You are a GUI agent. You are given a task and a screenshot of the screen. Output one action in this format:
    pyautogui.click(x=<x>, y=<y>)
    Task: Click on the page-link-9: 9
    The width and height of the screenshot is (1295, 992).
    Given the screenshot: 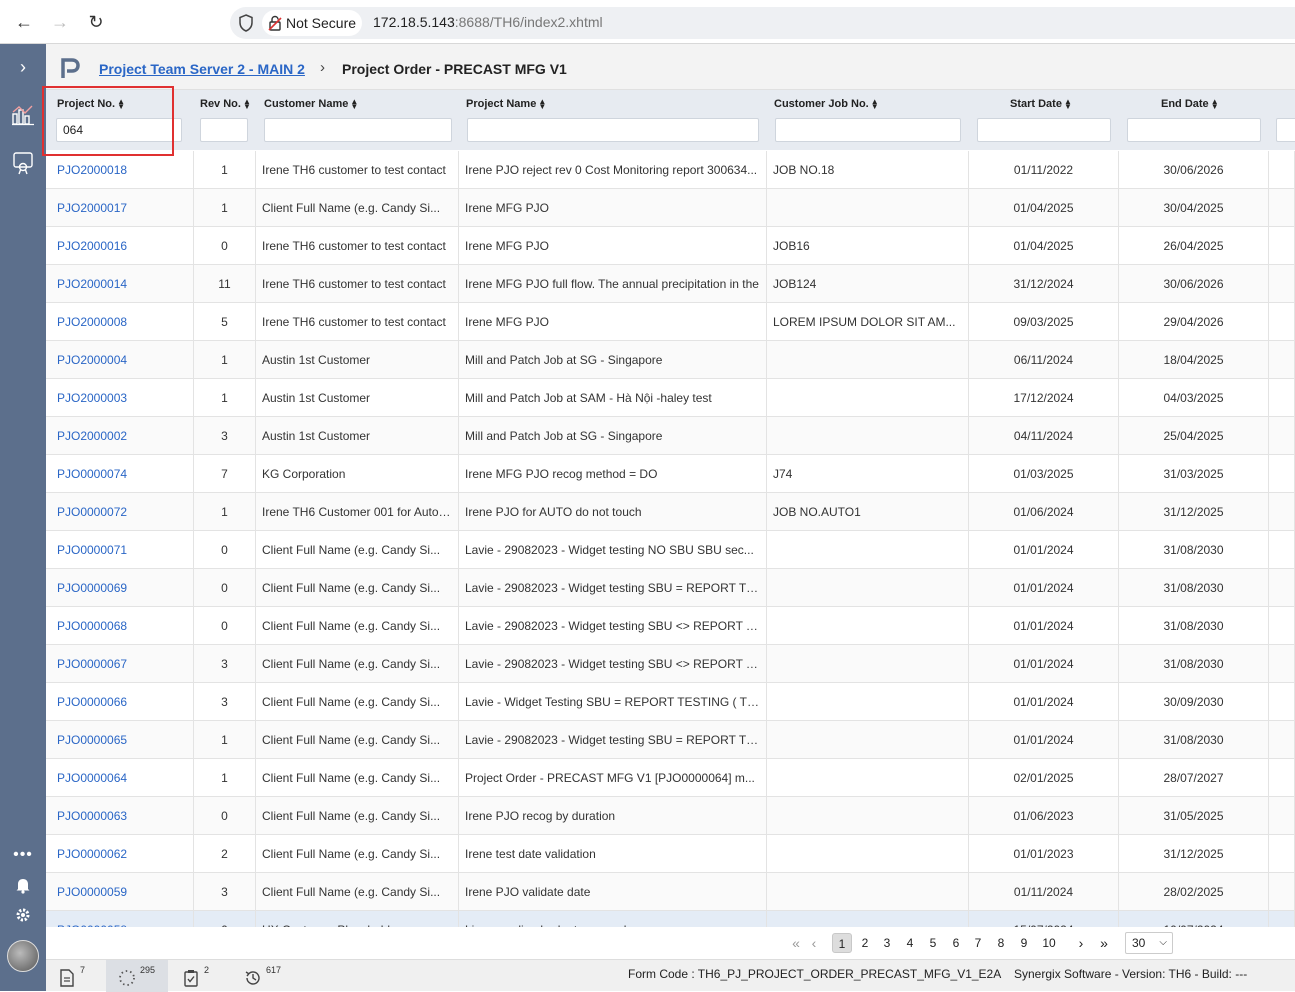 What is the action you would take?
    pyautogui.click(x=1024, y=943)
    